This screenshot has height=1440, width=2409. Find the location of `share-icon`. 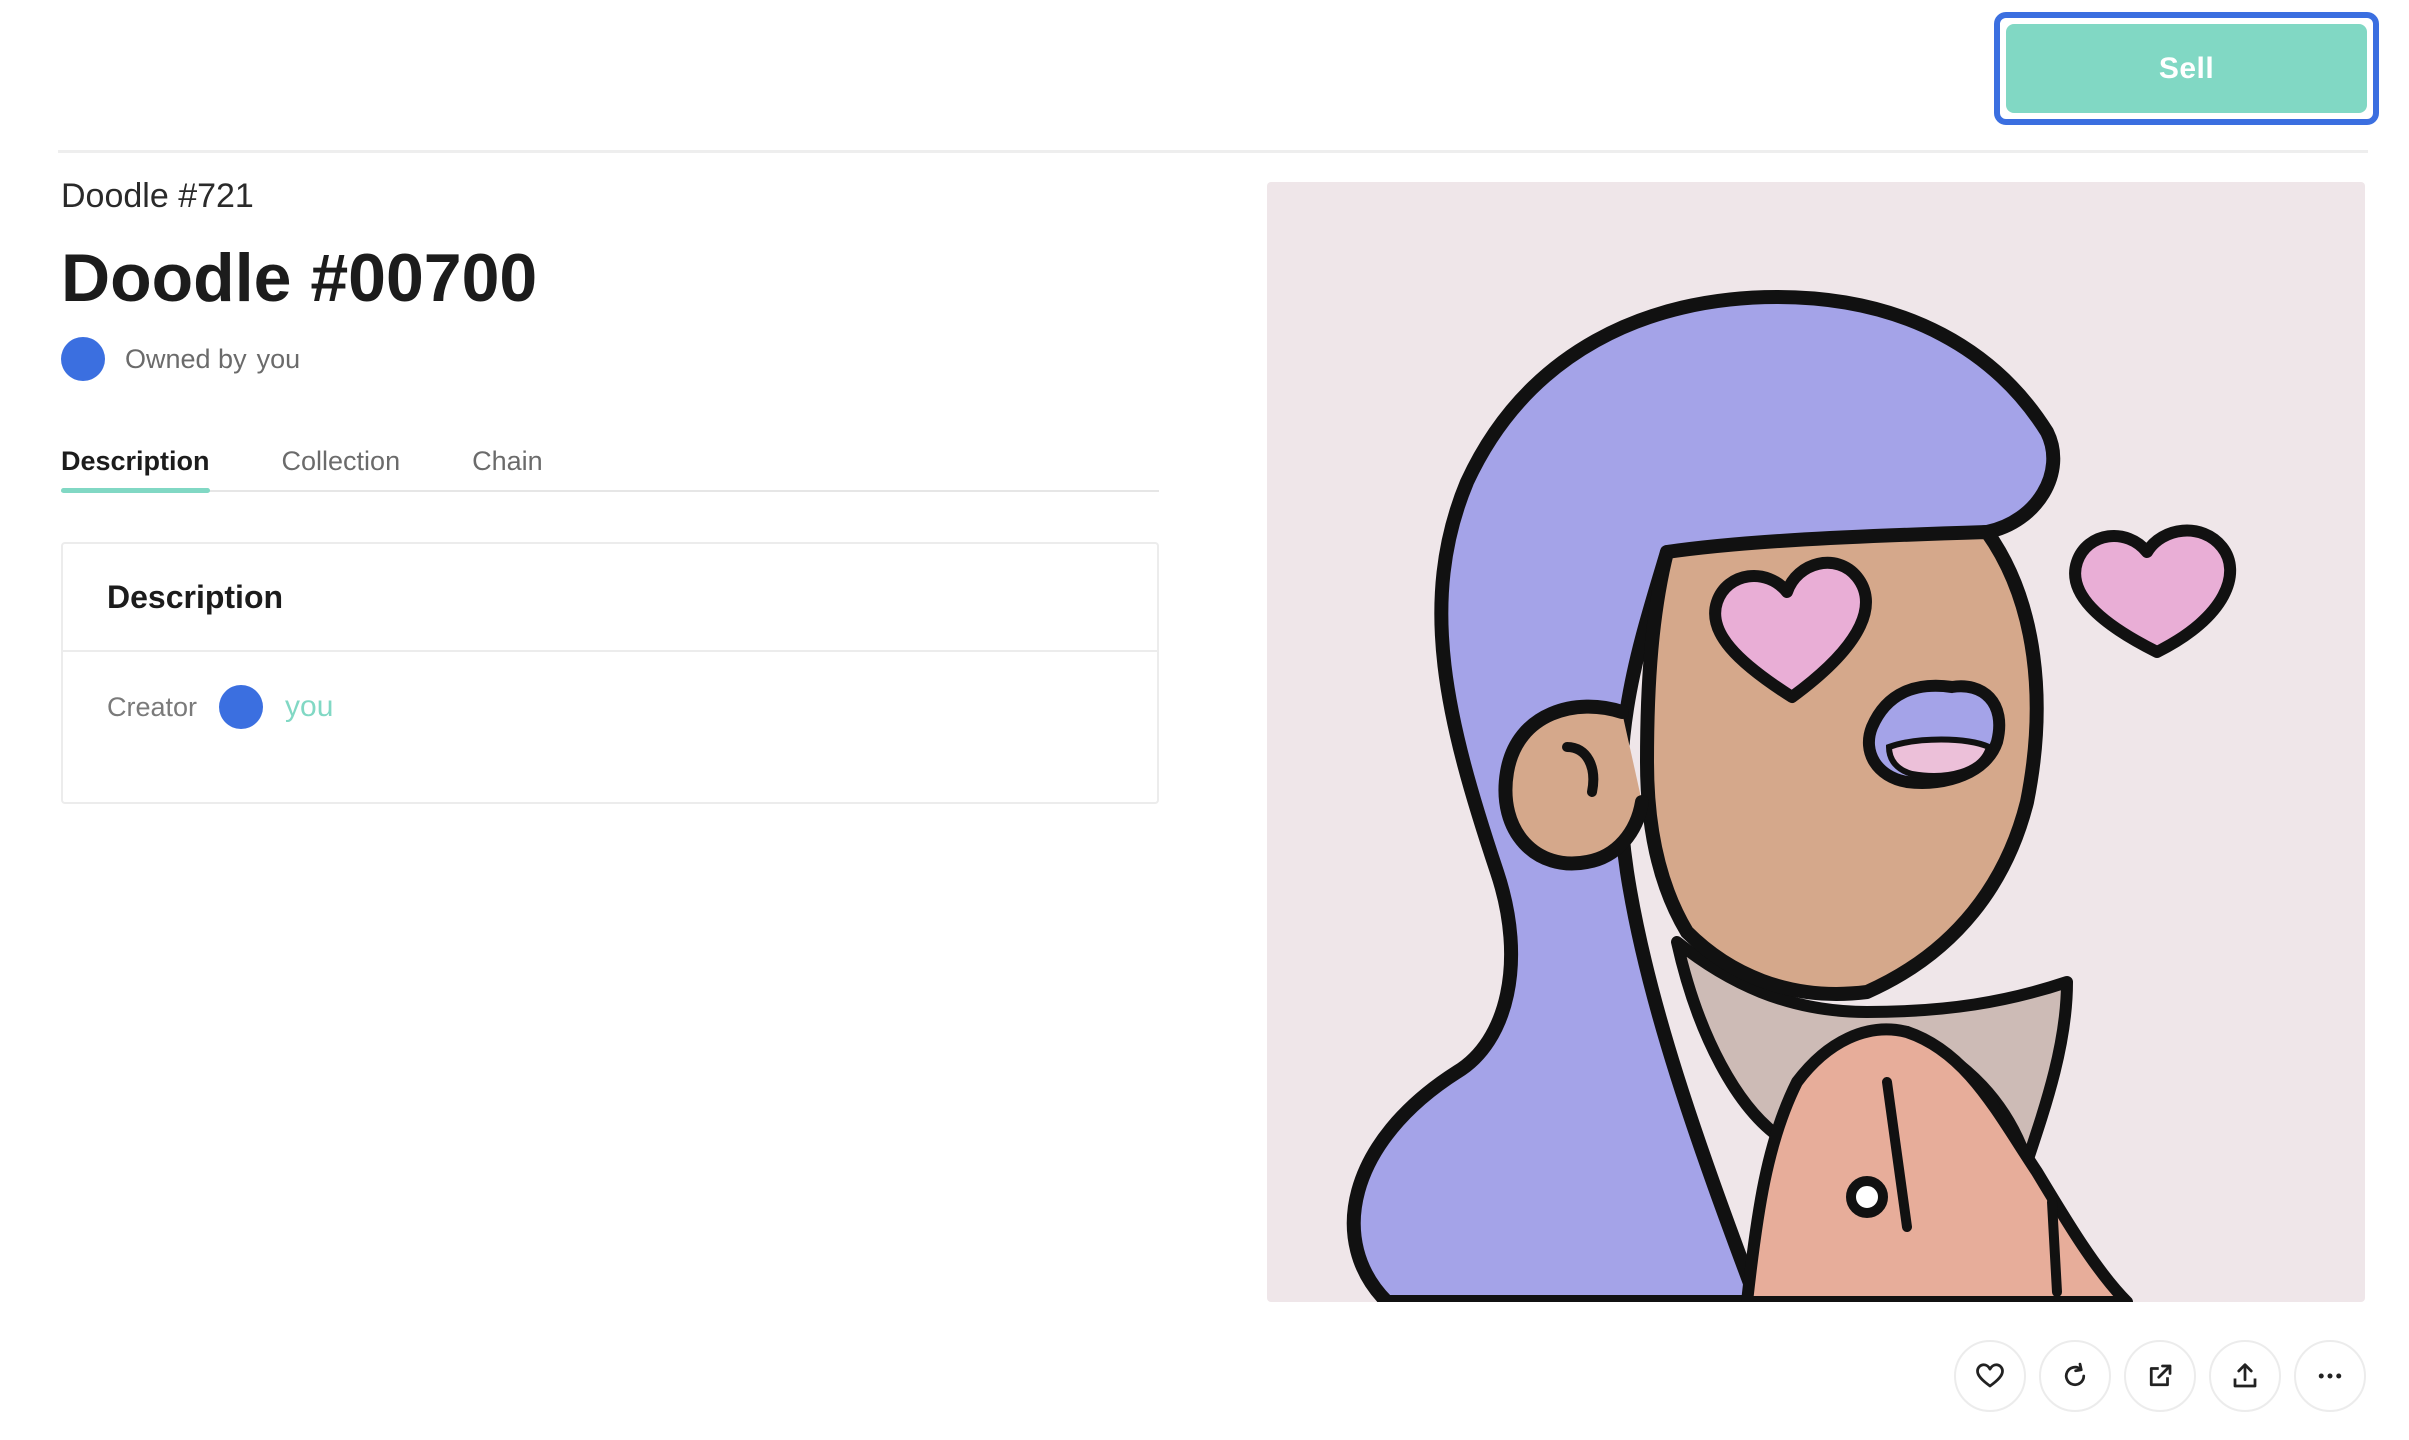

share-icon is located at coordinates (2245, 1375).